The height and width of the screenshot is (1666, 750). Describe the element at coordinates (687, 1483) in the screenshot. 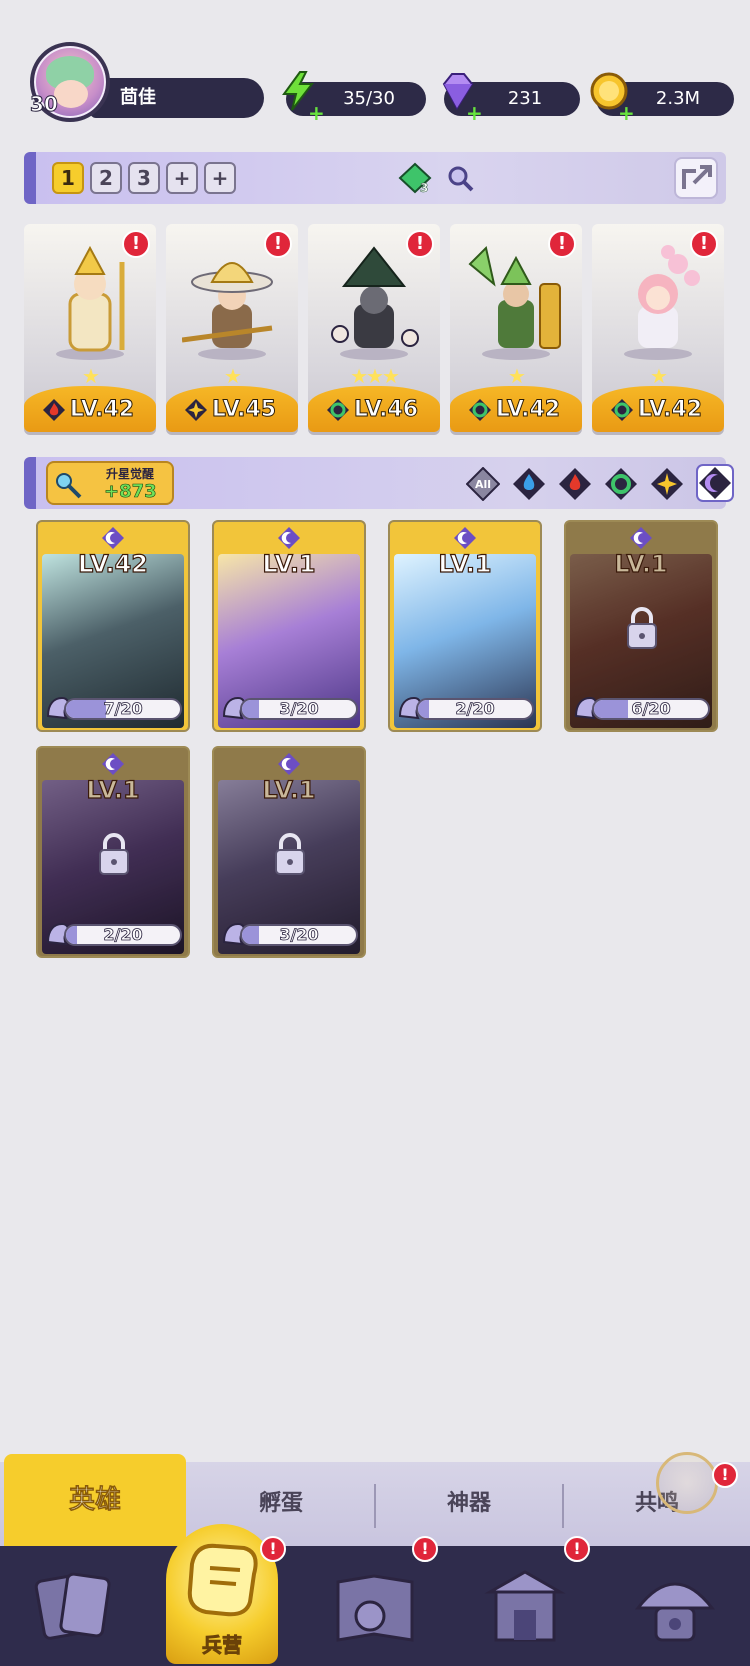

I see `floating-event-button` at that location.